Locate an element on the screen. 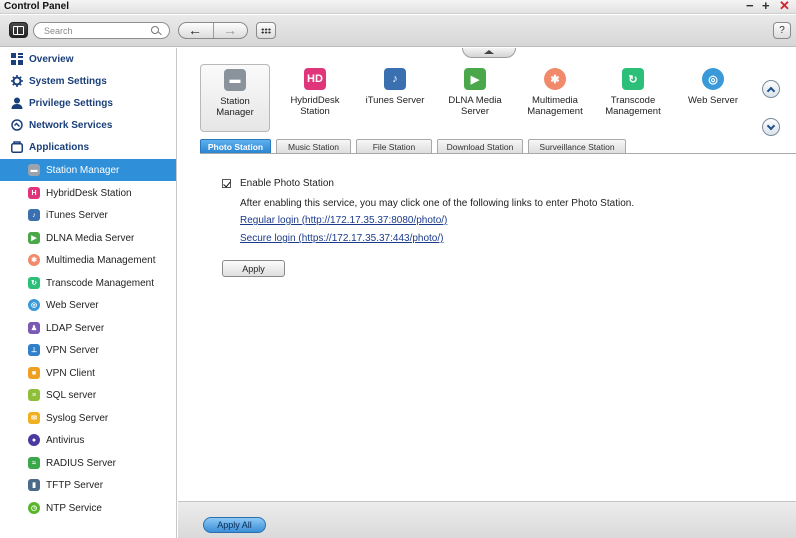 The image size is (796, 538). tab-surveillance-station: Surveillance Station is located at coordinates (577, 146).